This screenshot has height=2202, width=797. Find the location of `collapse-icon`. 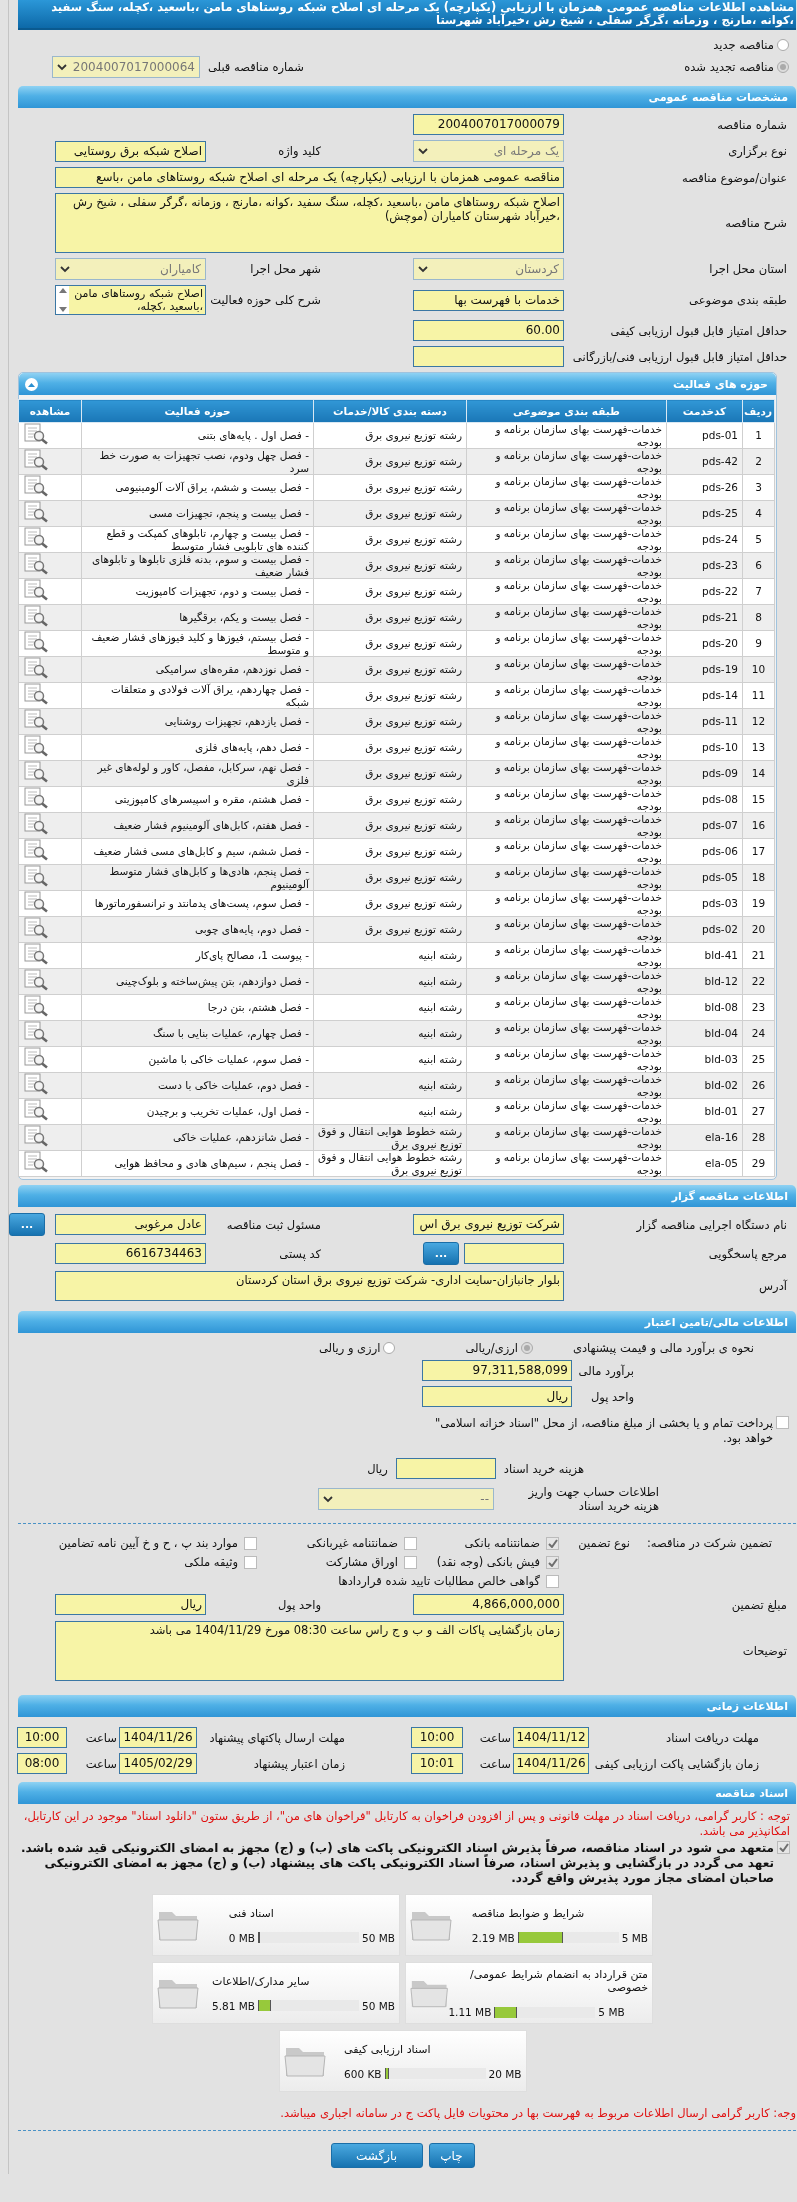

collapse-icon is located at coordinates (31, 384).